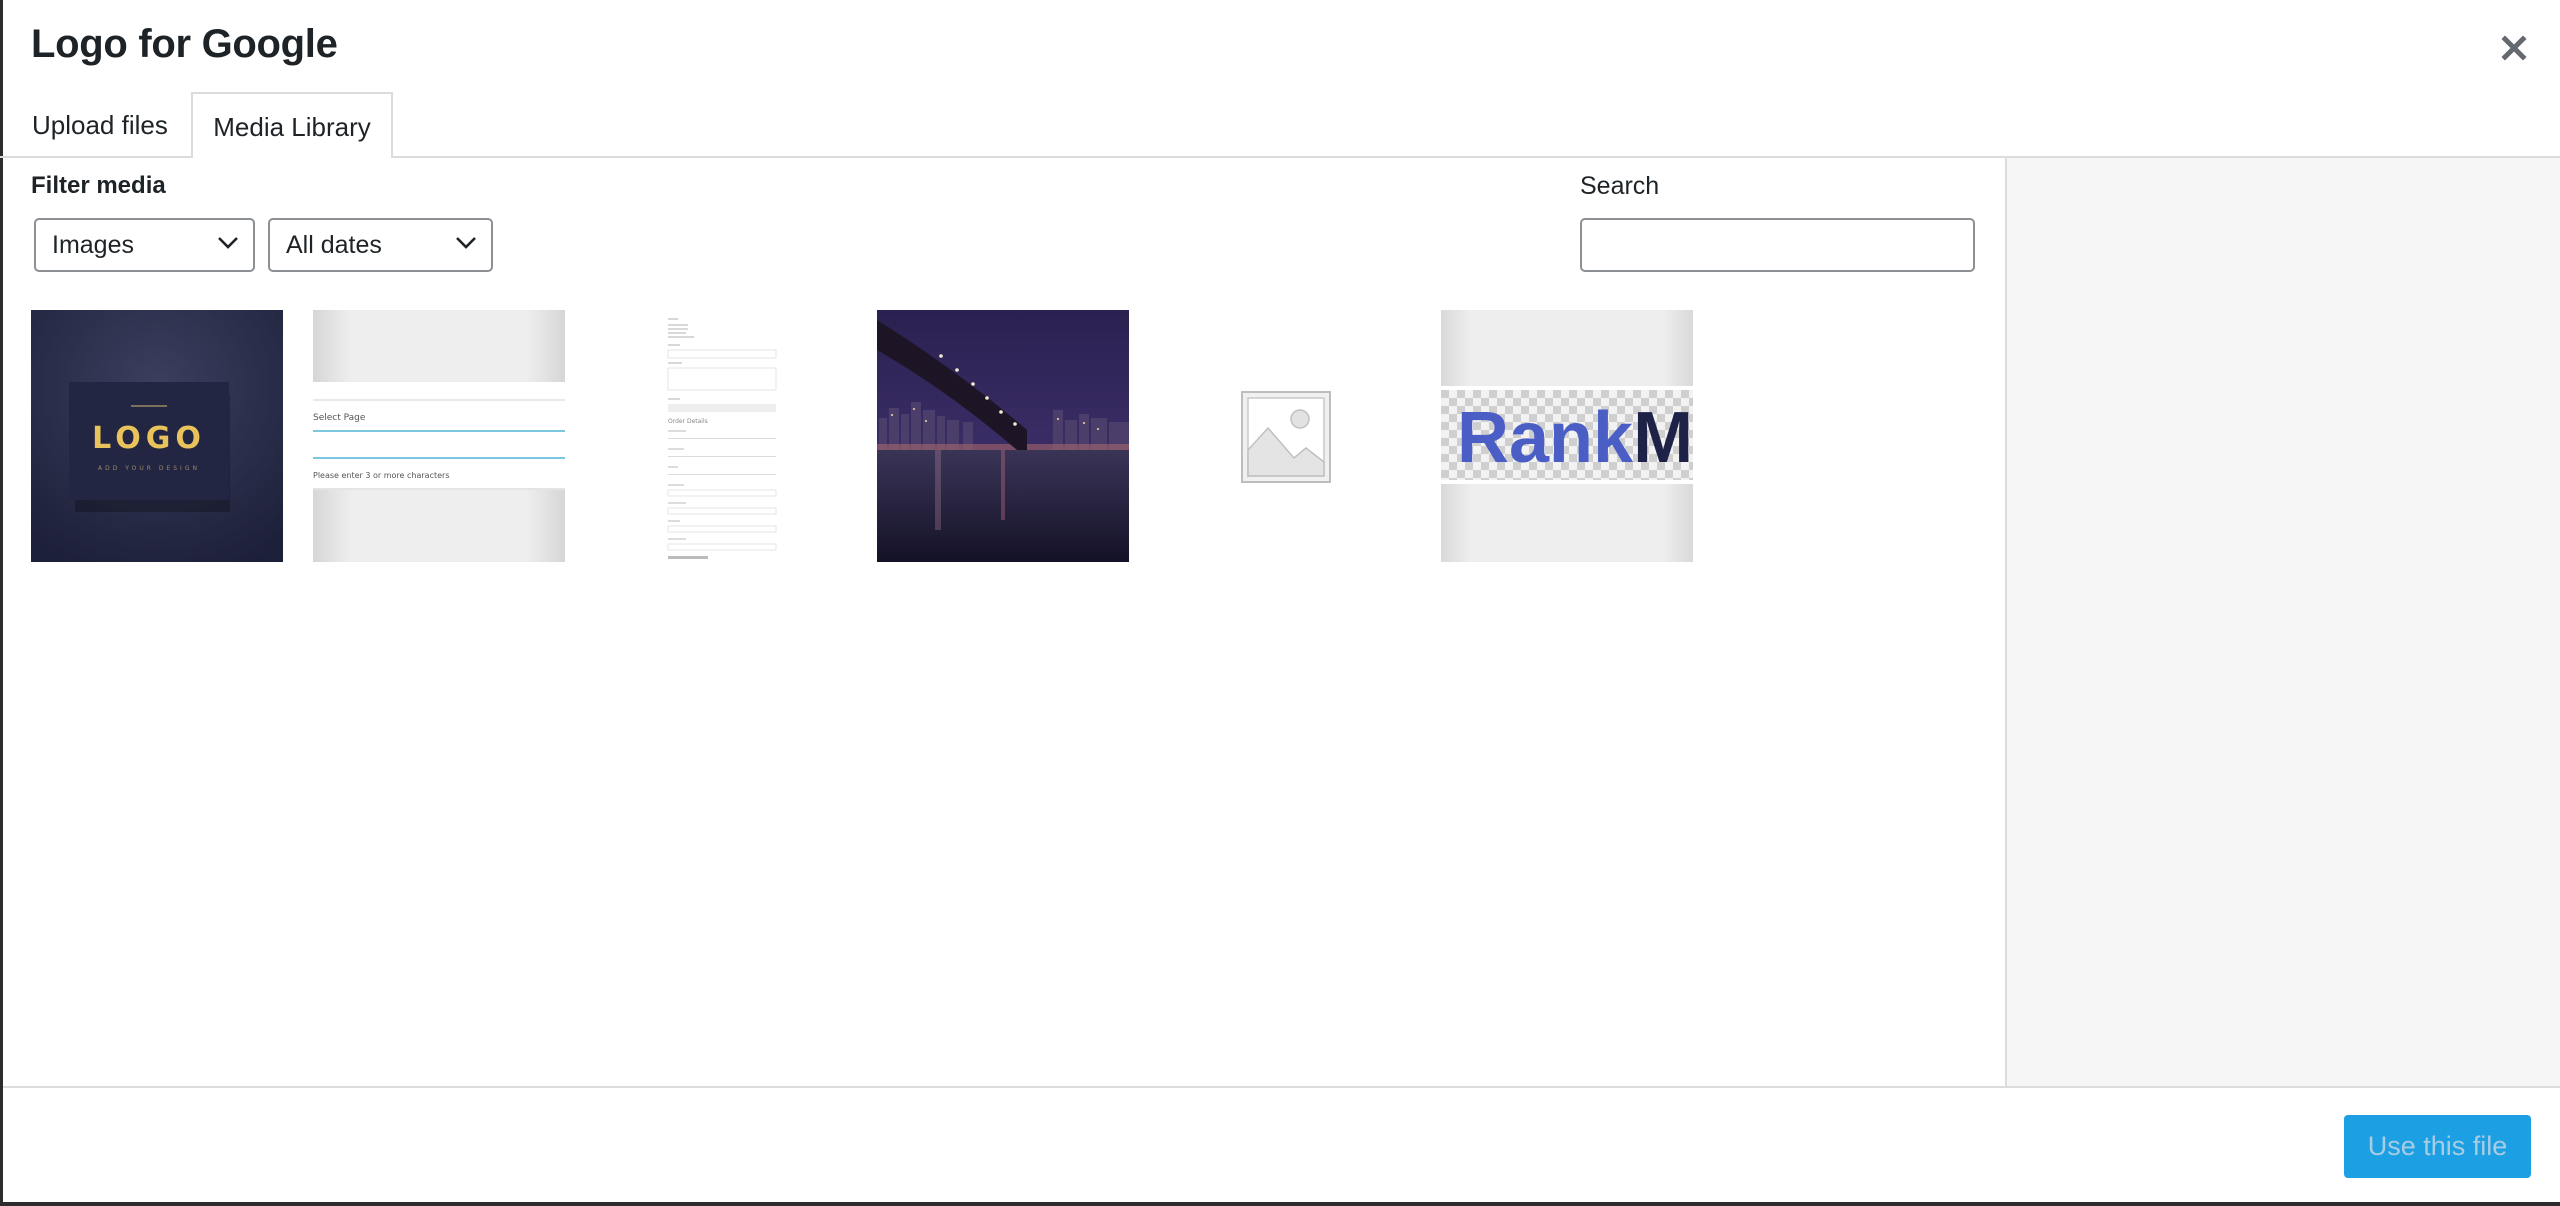 Image resolution: width=2560 pixels, height=1206 pixels. Describe the element at coordinates (184, 44) in the screenshot. I see `modal-title: Logo for Google` at that location.